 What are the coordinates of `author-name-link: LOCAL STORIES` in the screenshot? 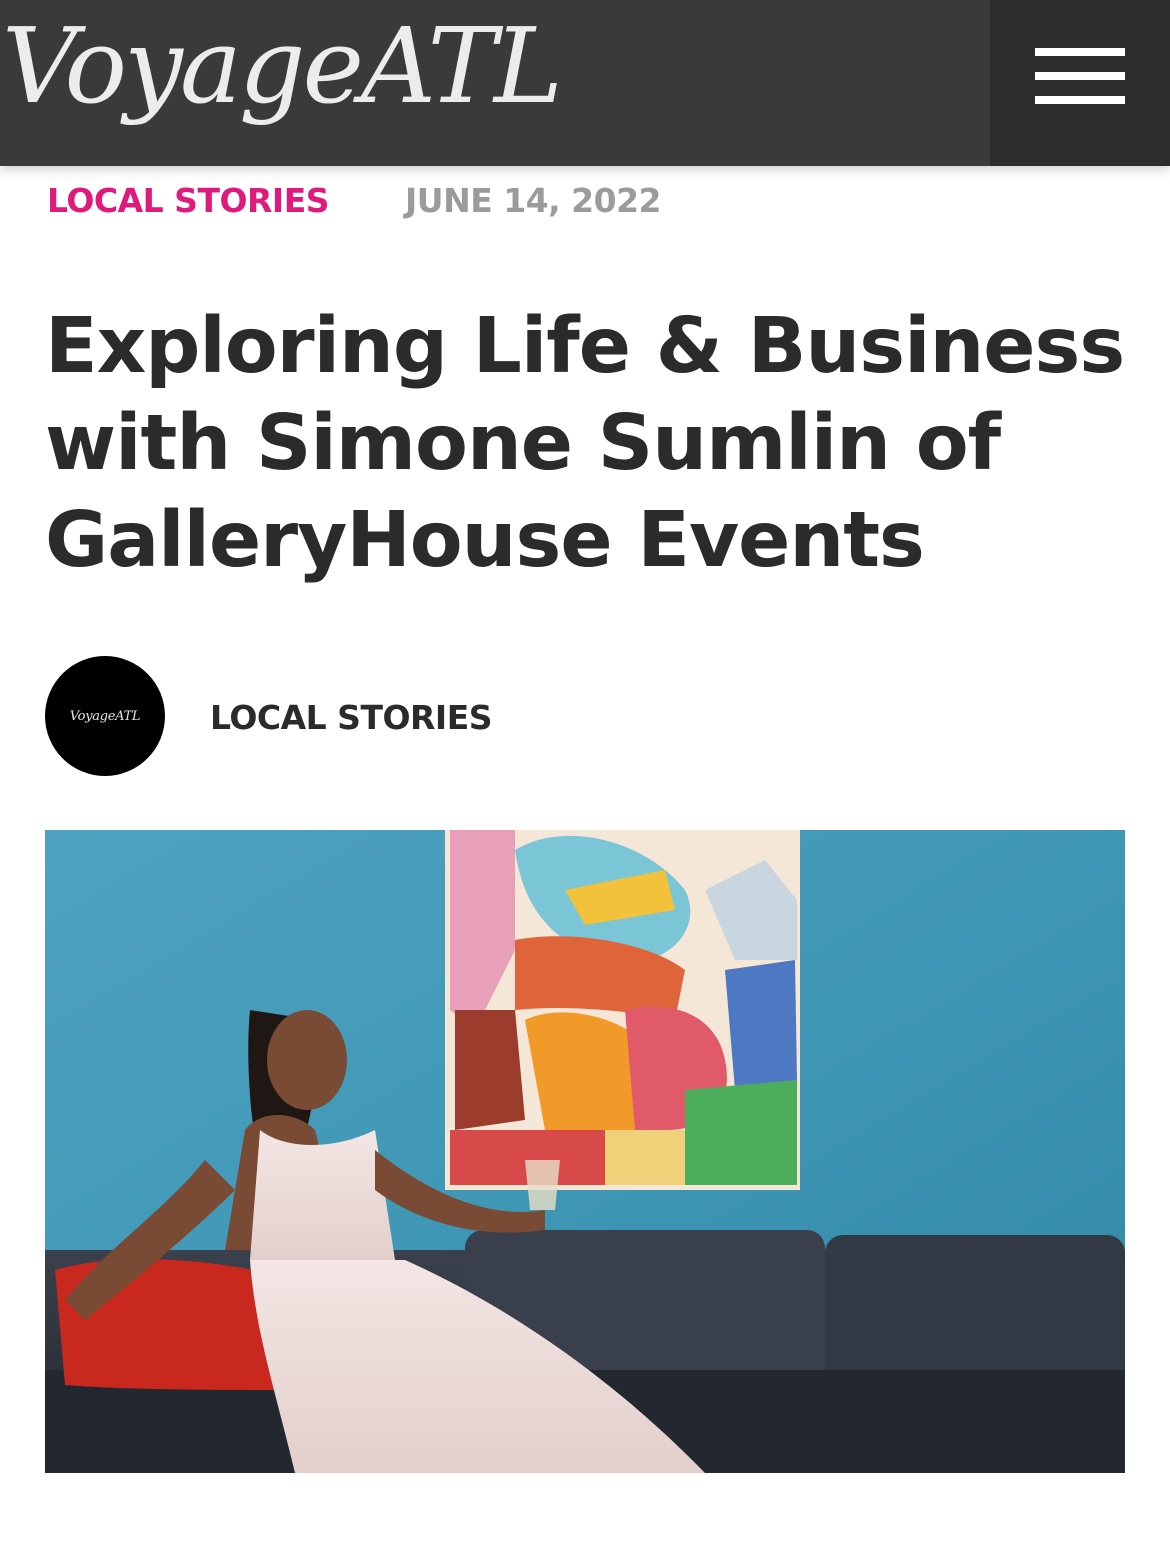 It's located at (351, 717).